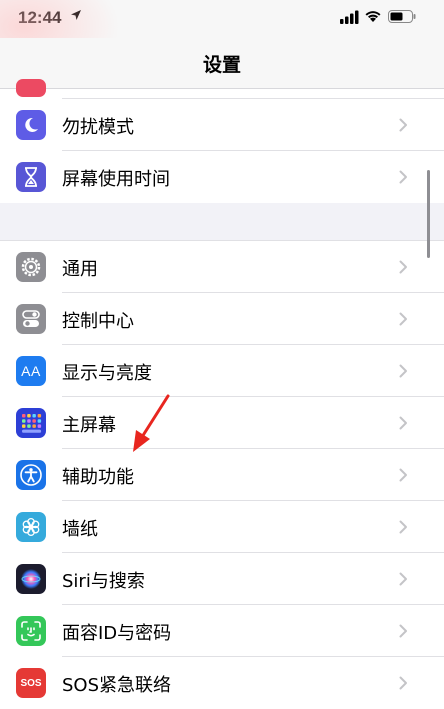  Describe the element at coordinates (222, 125) in the screenshot. I see `settings-item-do-not-disturb: 勿扰模式` at that location.